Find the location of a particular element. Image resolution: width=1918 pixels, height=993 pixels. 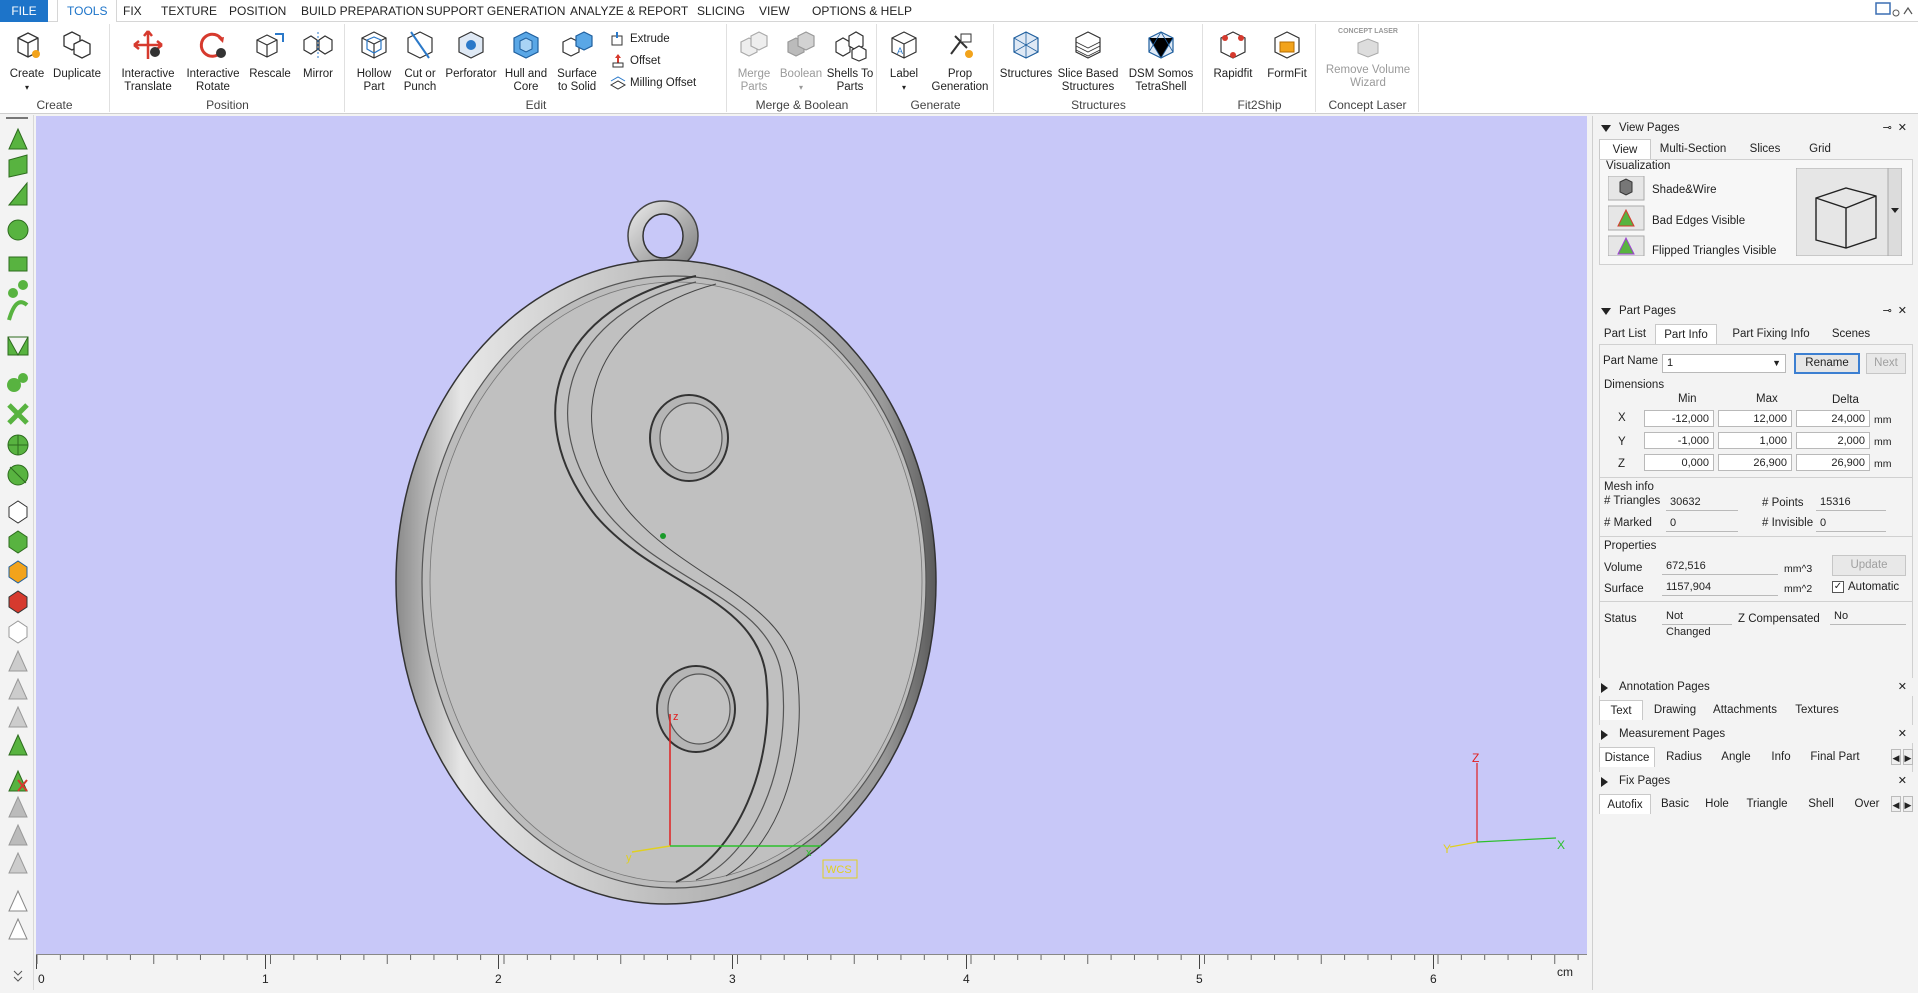

tab-scenes: Scenes is located at coordinates (1851, 334).